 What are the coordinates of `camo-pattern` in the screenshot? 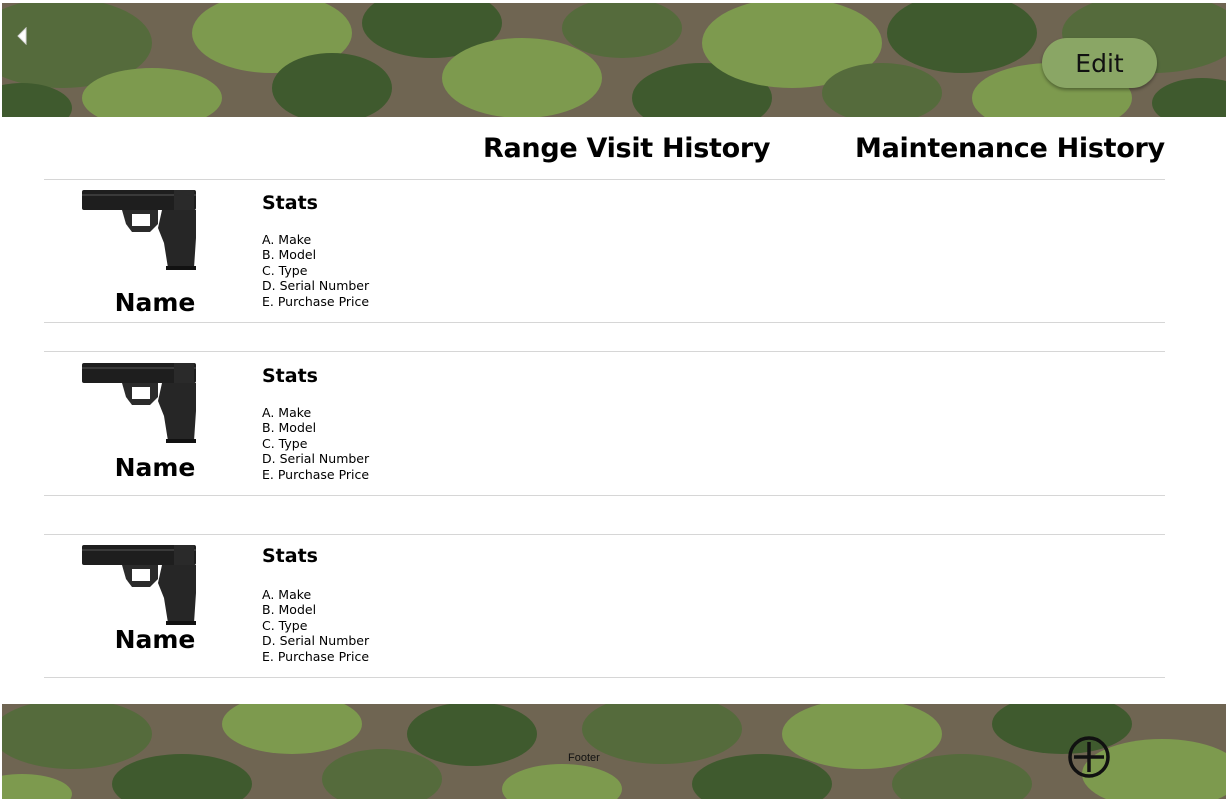 It's located at (614, 751).